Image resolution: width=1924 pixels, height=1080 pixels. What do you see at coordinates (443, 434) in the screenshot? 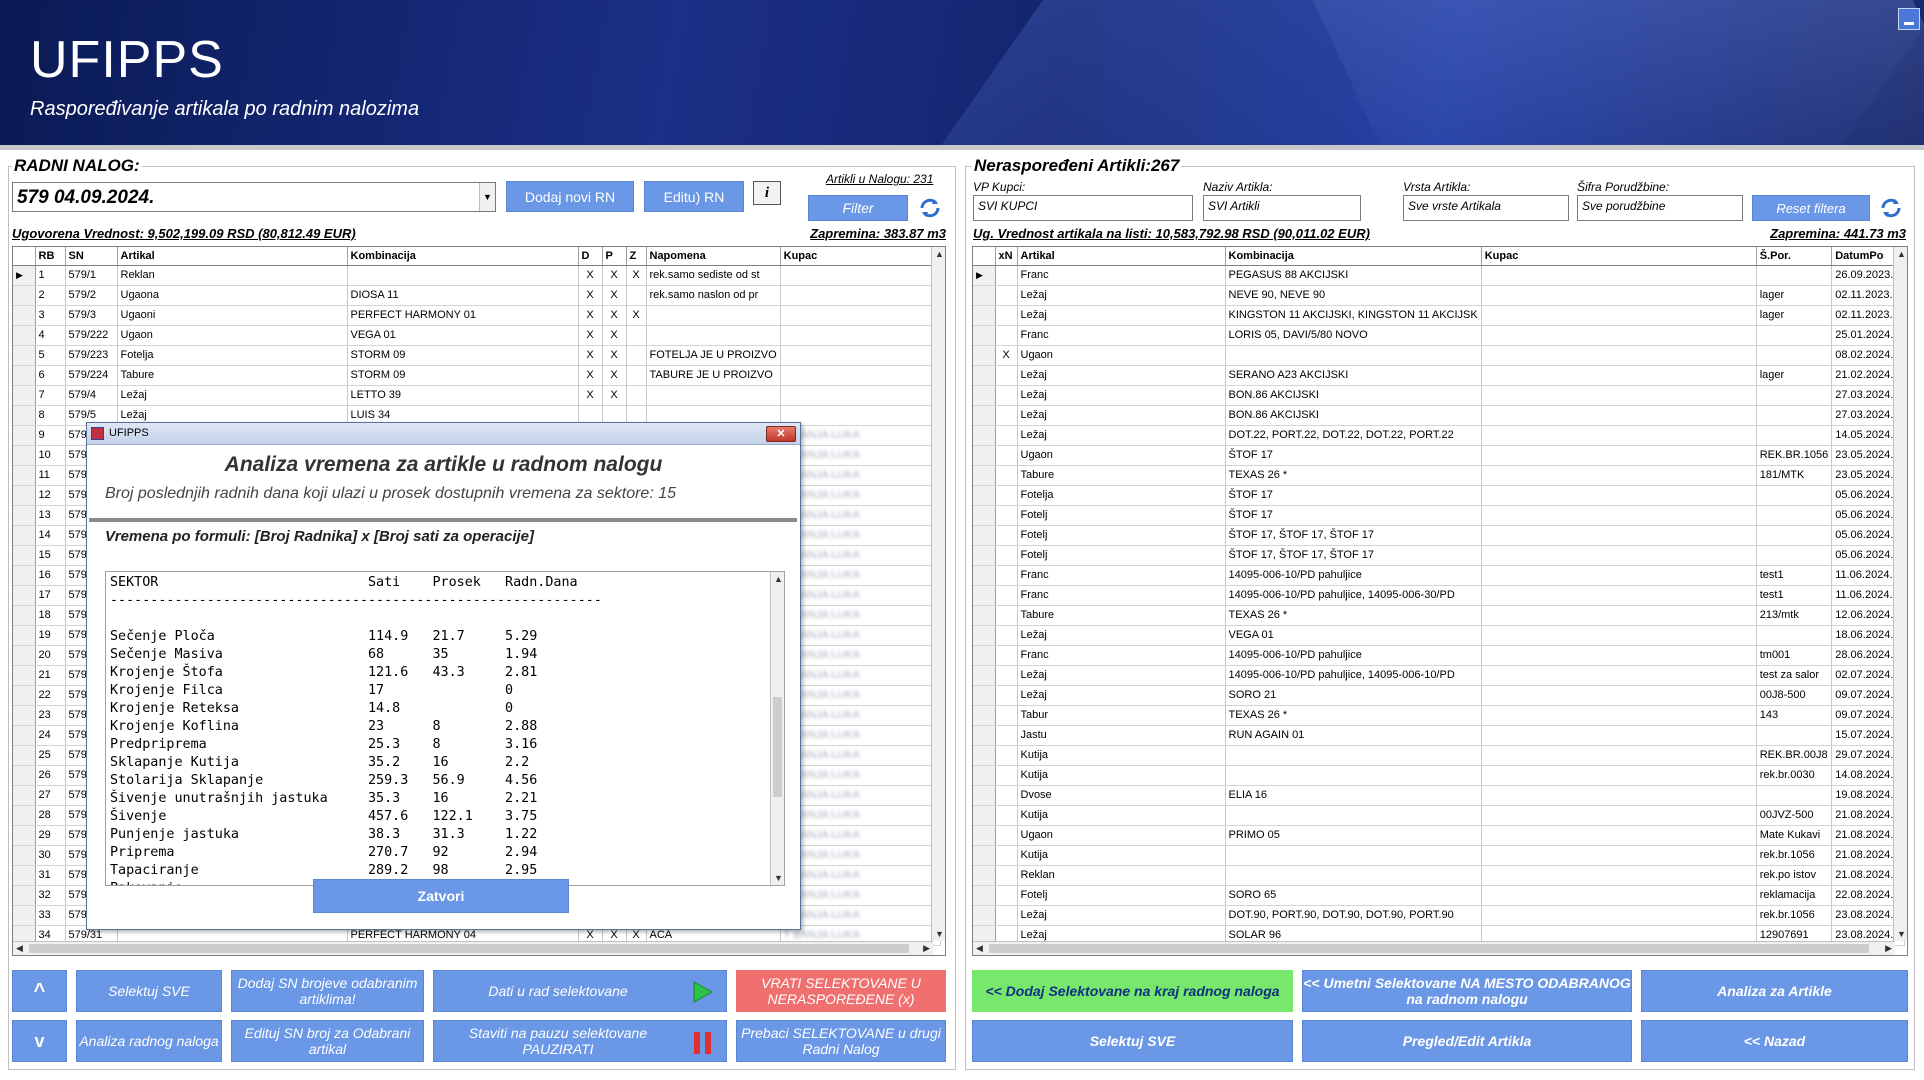
I see `dialog-titlebar: UFIPPS ✕` at bounding box center [443, 434].